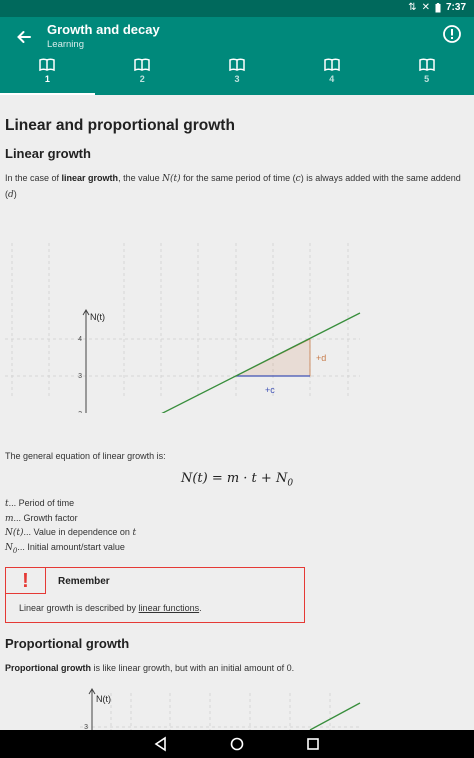 The width and height of the screenshot is (474, 758). I want to click on tab-5-label: 5, so click(427, 79).